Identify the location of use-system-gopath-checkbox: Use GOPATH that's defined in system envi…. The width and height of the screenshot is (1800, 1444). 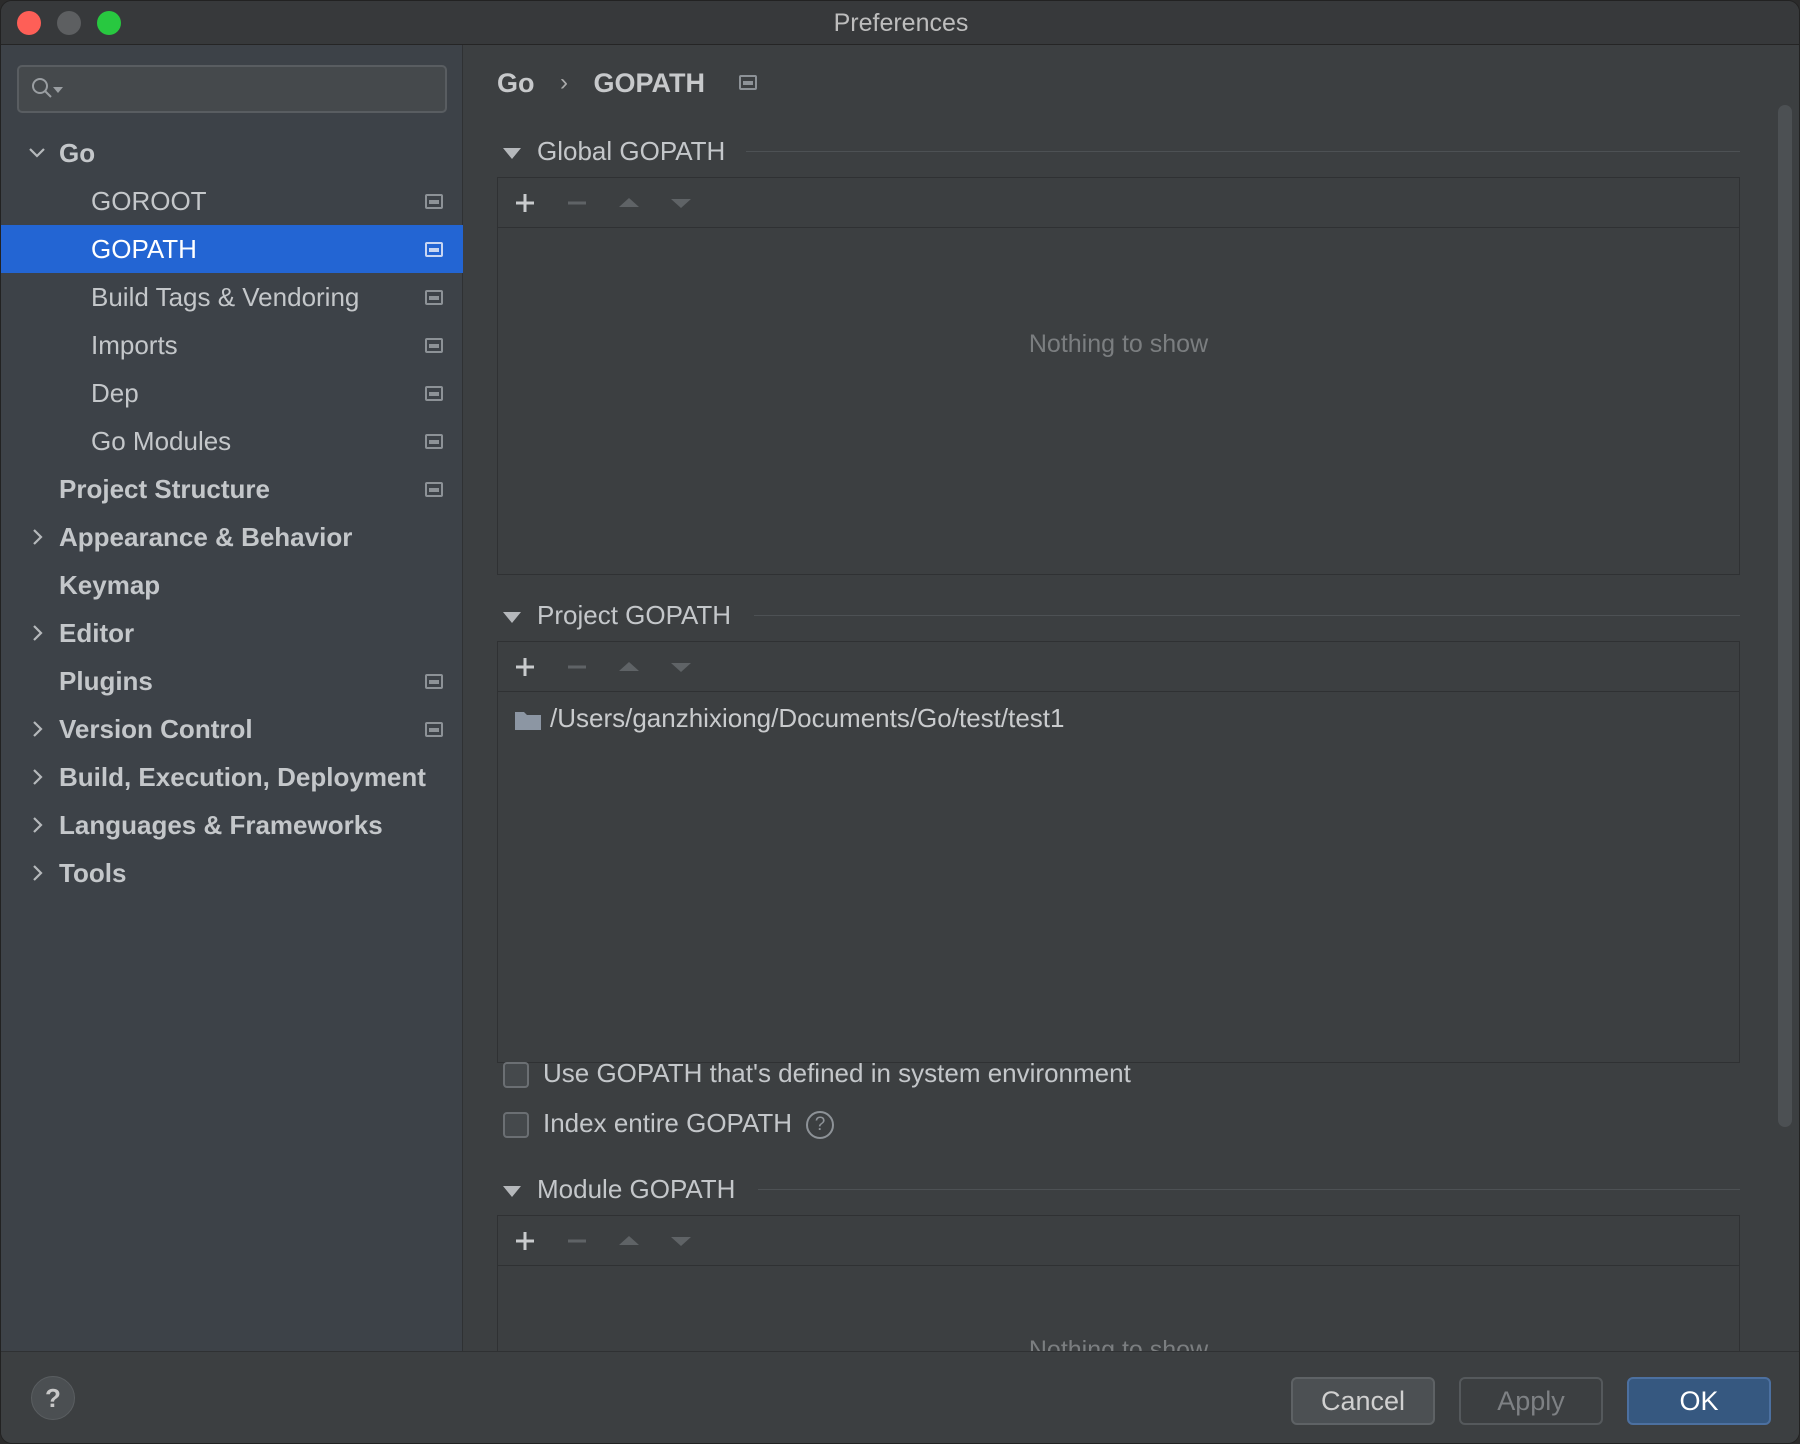
(817, 1073).